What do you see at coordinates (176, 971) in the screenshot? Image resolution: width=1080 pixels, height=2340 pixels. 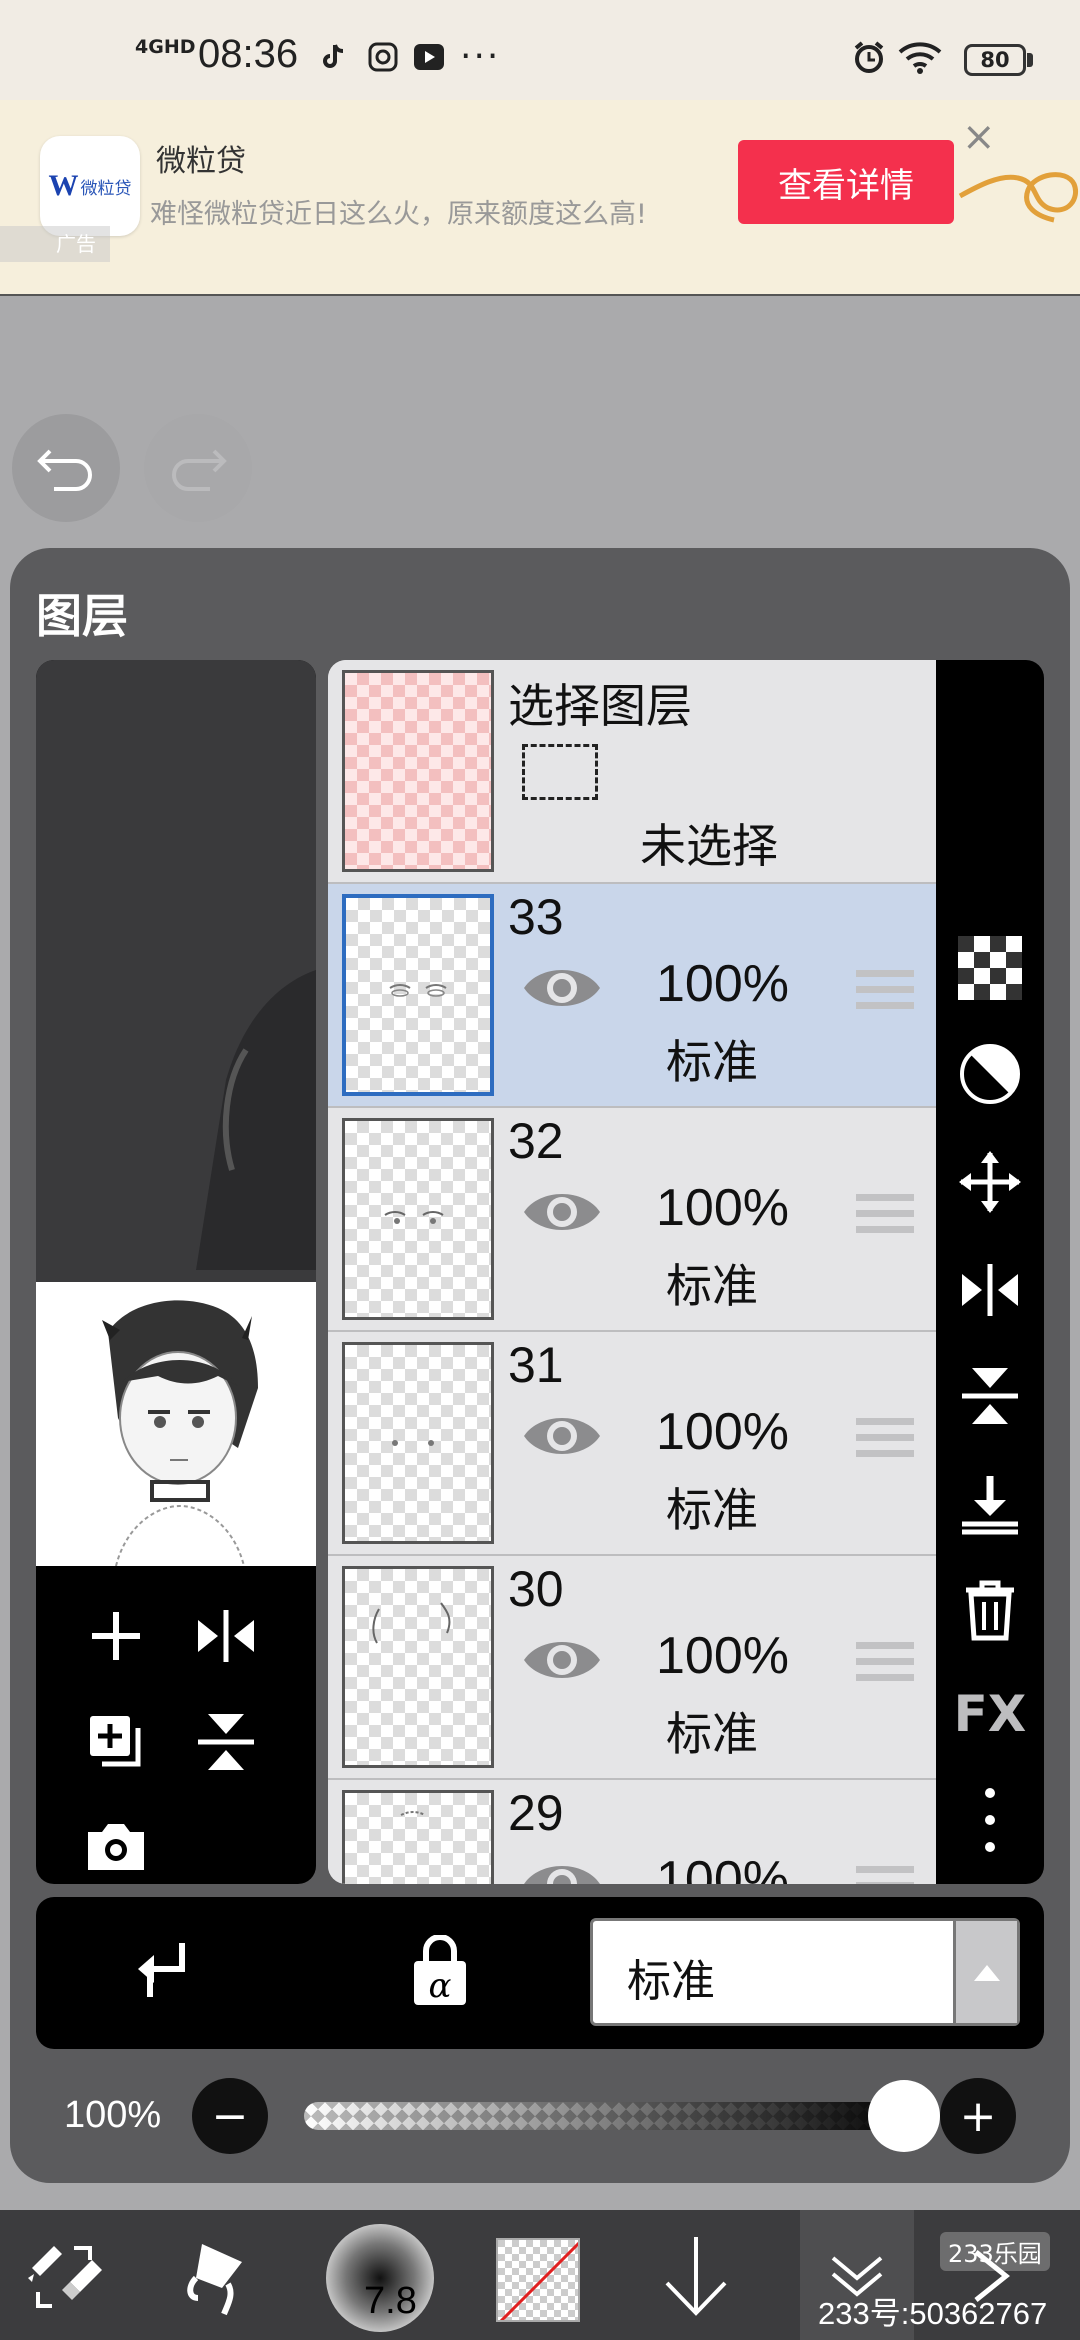 I see `canvas-background` at bounding box center [176, 971].